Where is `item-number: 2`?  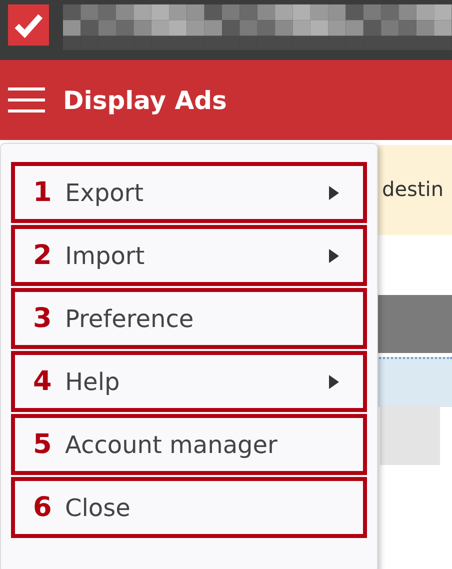 item-number: 2 is located at coordinates (43, 255).